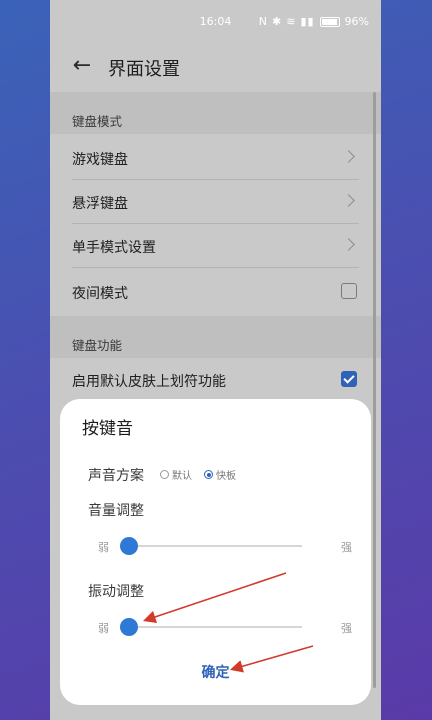  I want to click on status-icons: N ✱ ≋ ▮▮ 96%, so click(314, 21).